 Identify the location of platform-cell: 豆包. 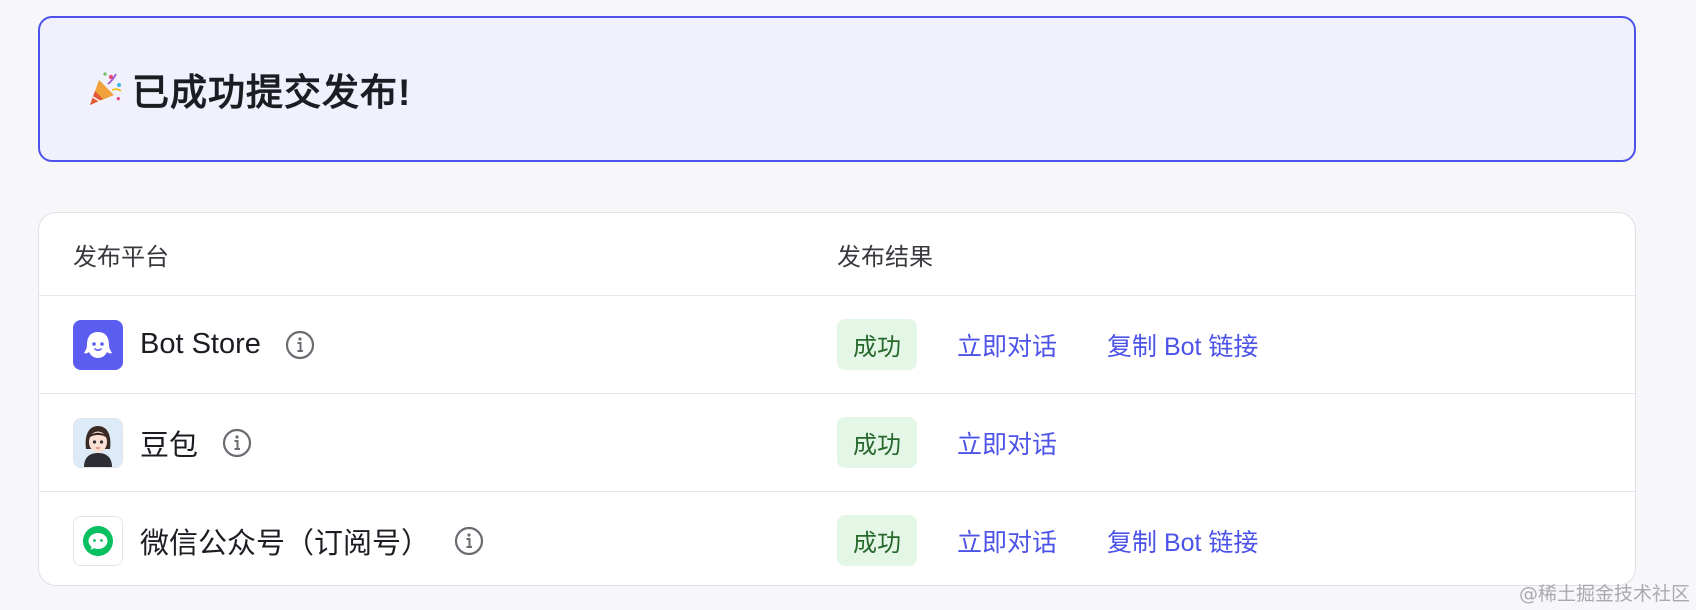
(162, 442).